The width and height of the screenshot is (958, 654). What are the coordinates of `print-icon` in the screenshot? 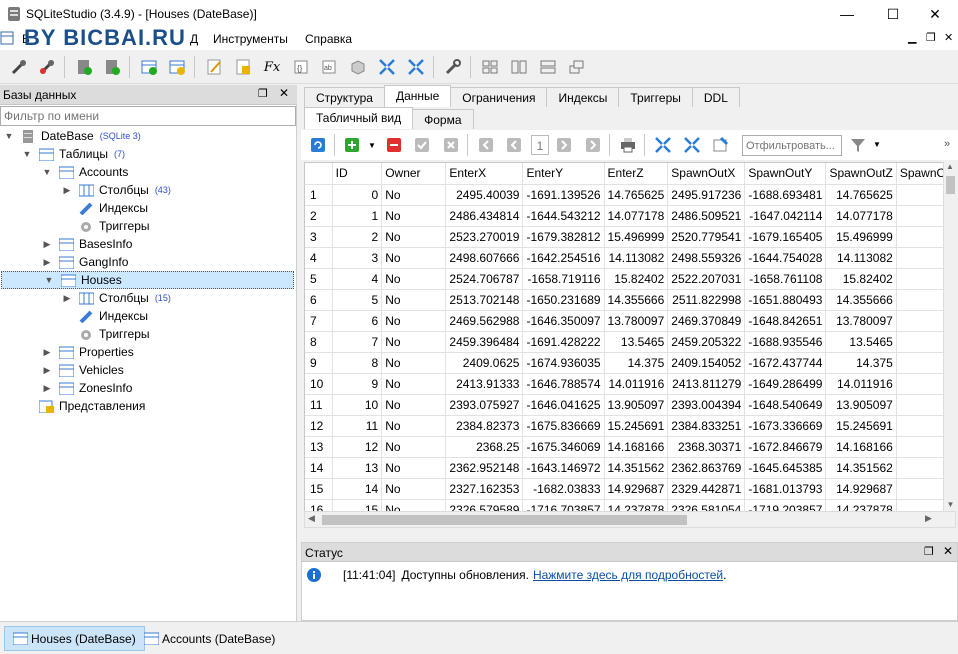 It's located at (628, 145).